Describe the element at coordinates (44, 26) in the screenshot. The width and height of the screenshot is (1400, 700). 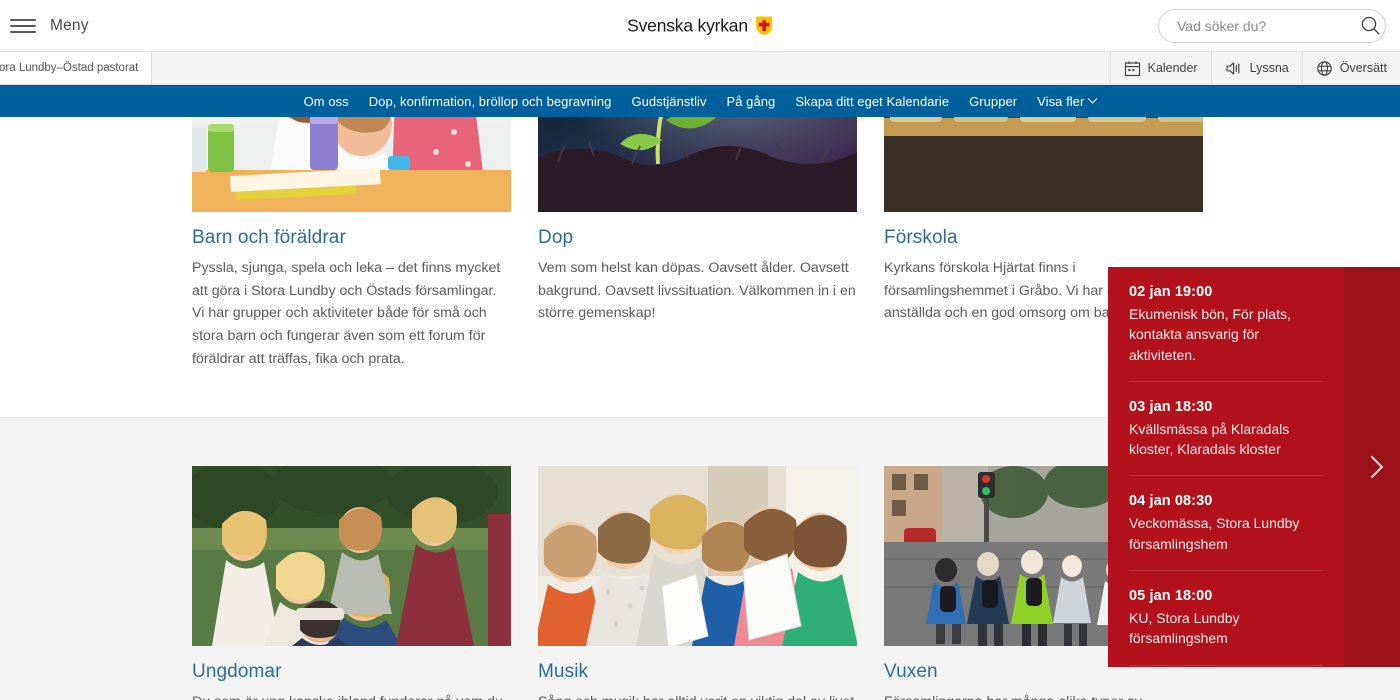
I see `menu-toggle-button: Meny` at that location.